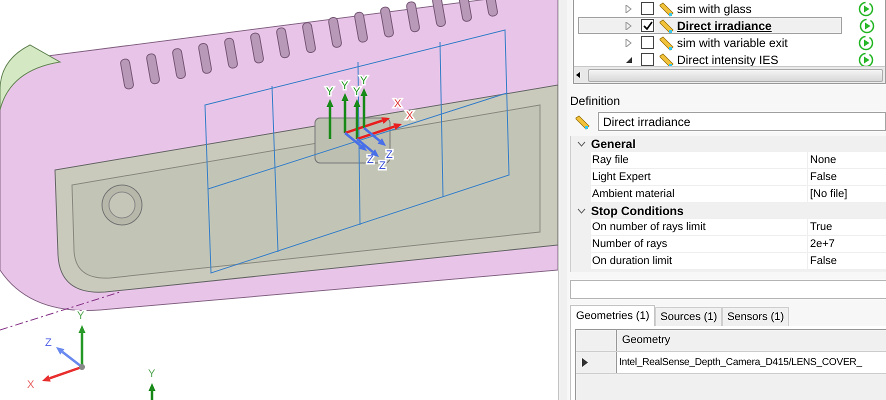  What do you see at coordinates (724, 25) in the screenshot?
I see `tree-item-label: Direct irradiance` at bounding box center [724, 25].